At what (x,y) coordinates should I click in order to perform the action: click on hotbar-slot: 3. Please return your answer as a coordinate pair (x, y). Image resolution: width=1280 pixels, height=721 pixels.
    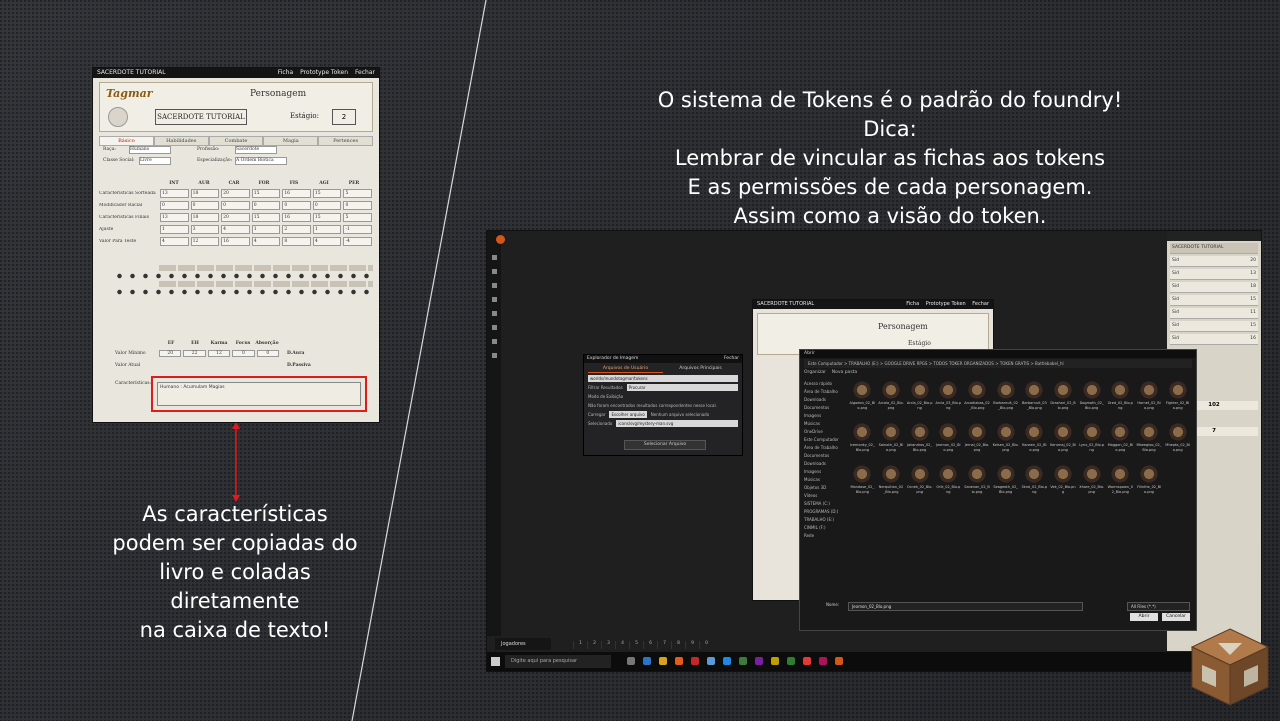
    Looking at the image, I should click on (608, 645).